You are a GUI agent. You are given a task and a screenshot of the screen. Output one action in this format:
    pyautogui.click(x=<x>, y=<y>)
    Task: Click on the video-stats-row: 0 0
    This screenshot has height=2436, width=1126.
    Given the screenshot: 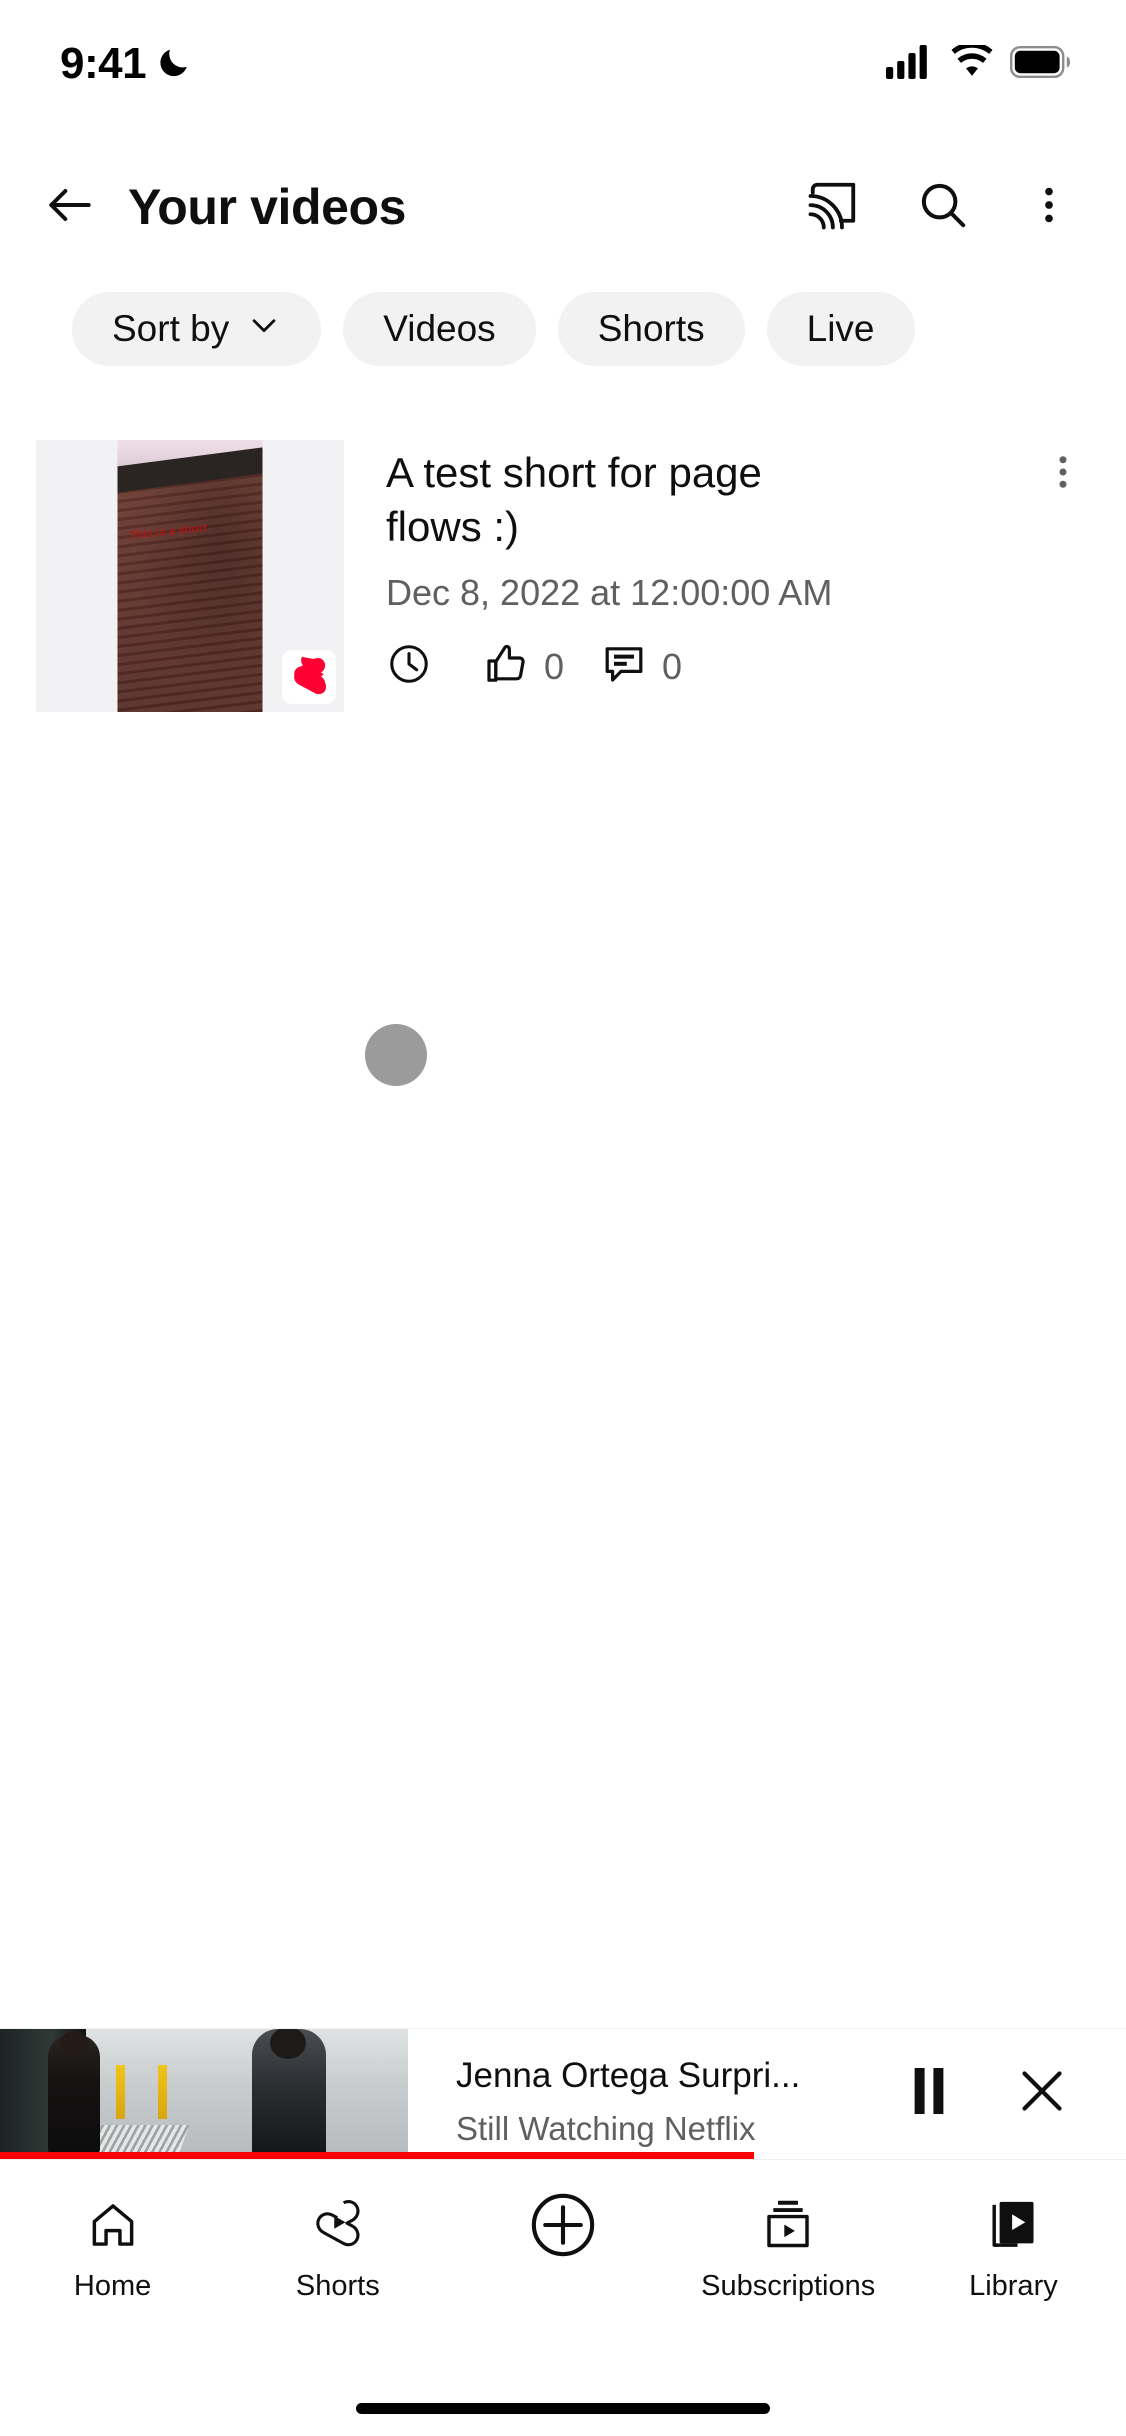 What is the action you would take?
    pyautogui.click(x=742, y=666)
    